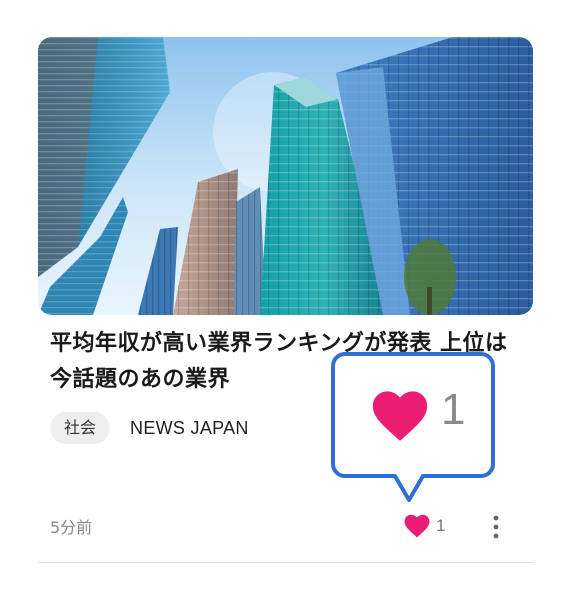 The height and width of the screenshot is (600, 570). What do you see at coordinates (80, 428) in the screenshot?
I see `category-chip: 社会` at bounding box center [80, 428].